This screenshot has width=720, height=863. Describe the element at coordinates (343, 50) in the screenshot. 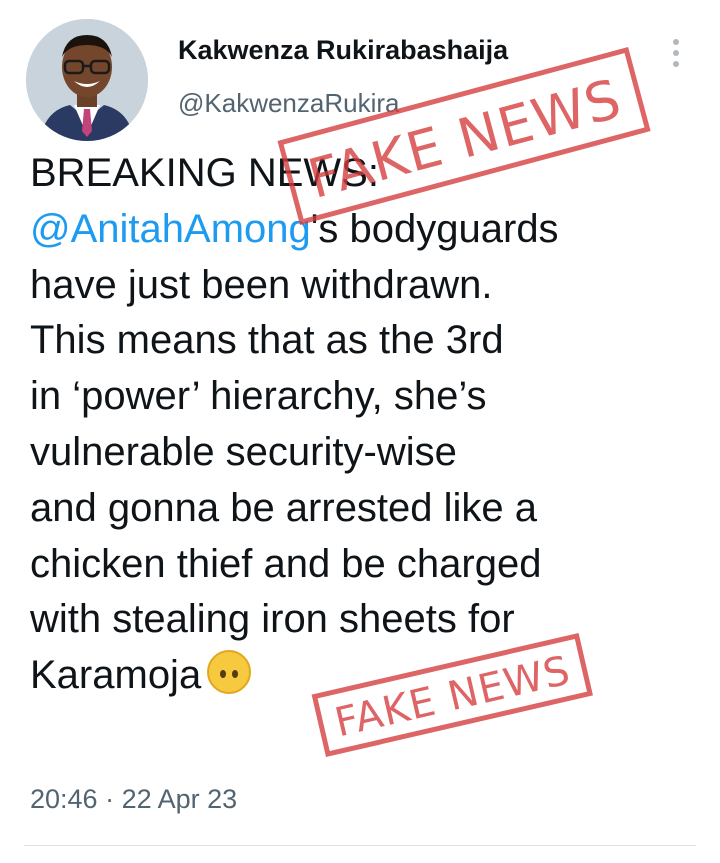

I see `author-name: Kakwenza Rukirabashaija` at that location.